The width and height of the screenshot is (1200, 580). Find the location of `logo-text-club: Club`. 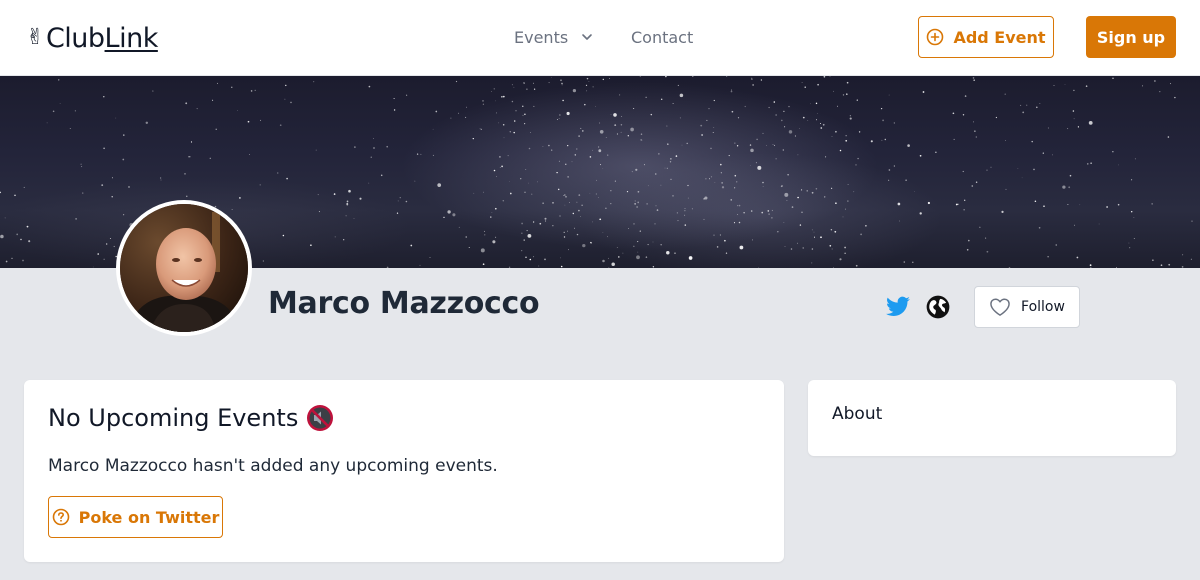

logo-text-club: Club is located at coordinates (75, 38).